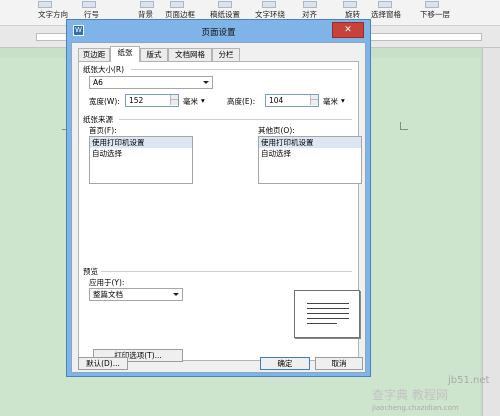  I want to click on cancel-button: 取消, so click(339, 363).